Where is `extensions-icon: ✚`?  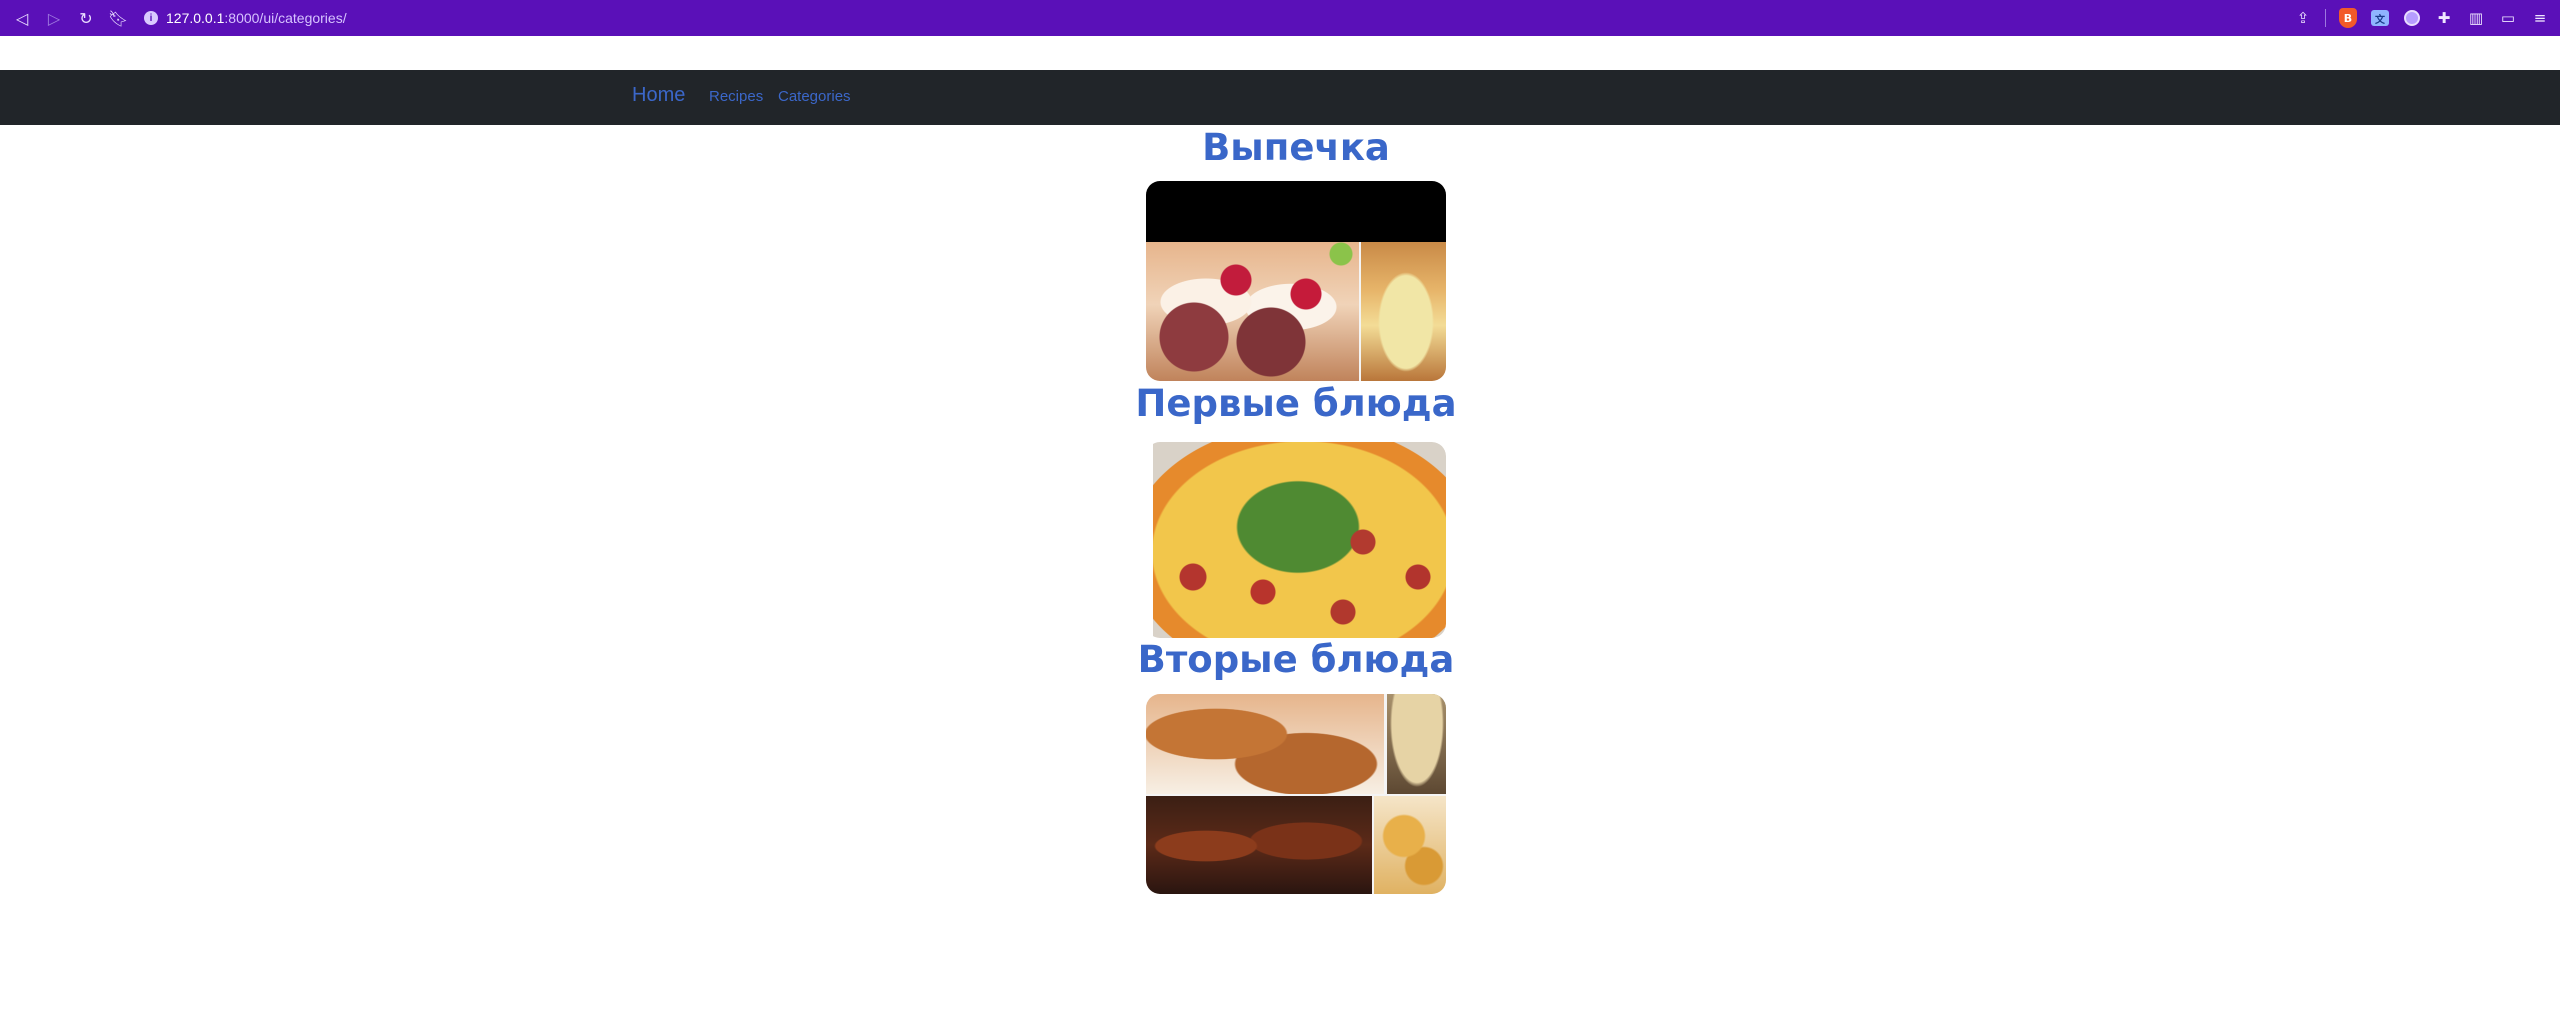
extensions-icon: ✚ is located at coordinates (2444, 18).